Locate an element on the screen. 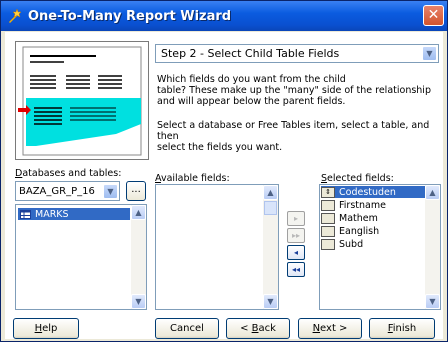  close-button: ✕ is located at coordinates (433, 15).